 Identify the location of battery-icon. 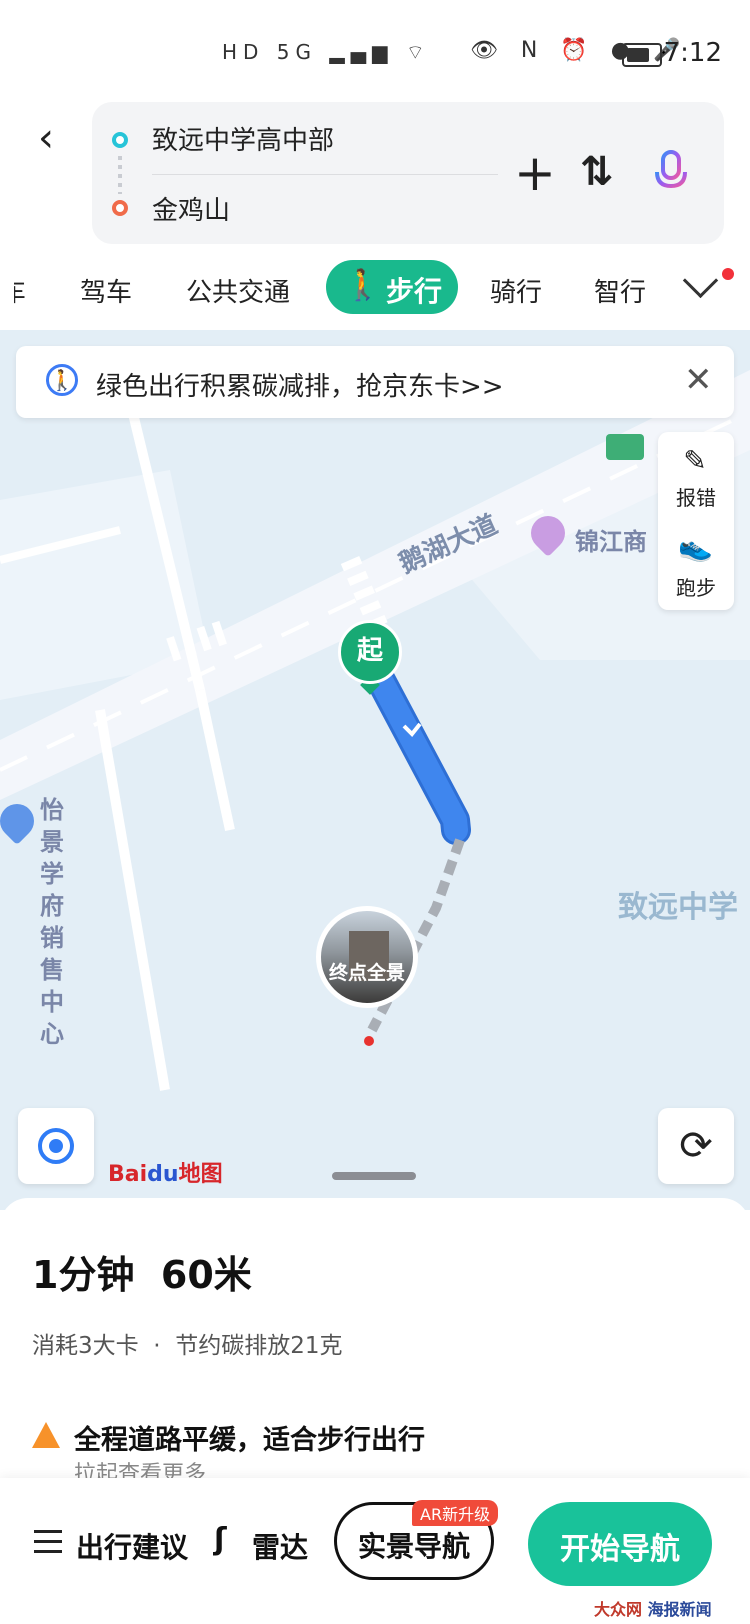
(642, 55).